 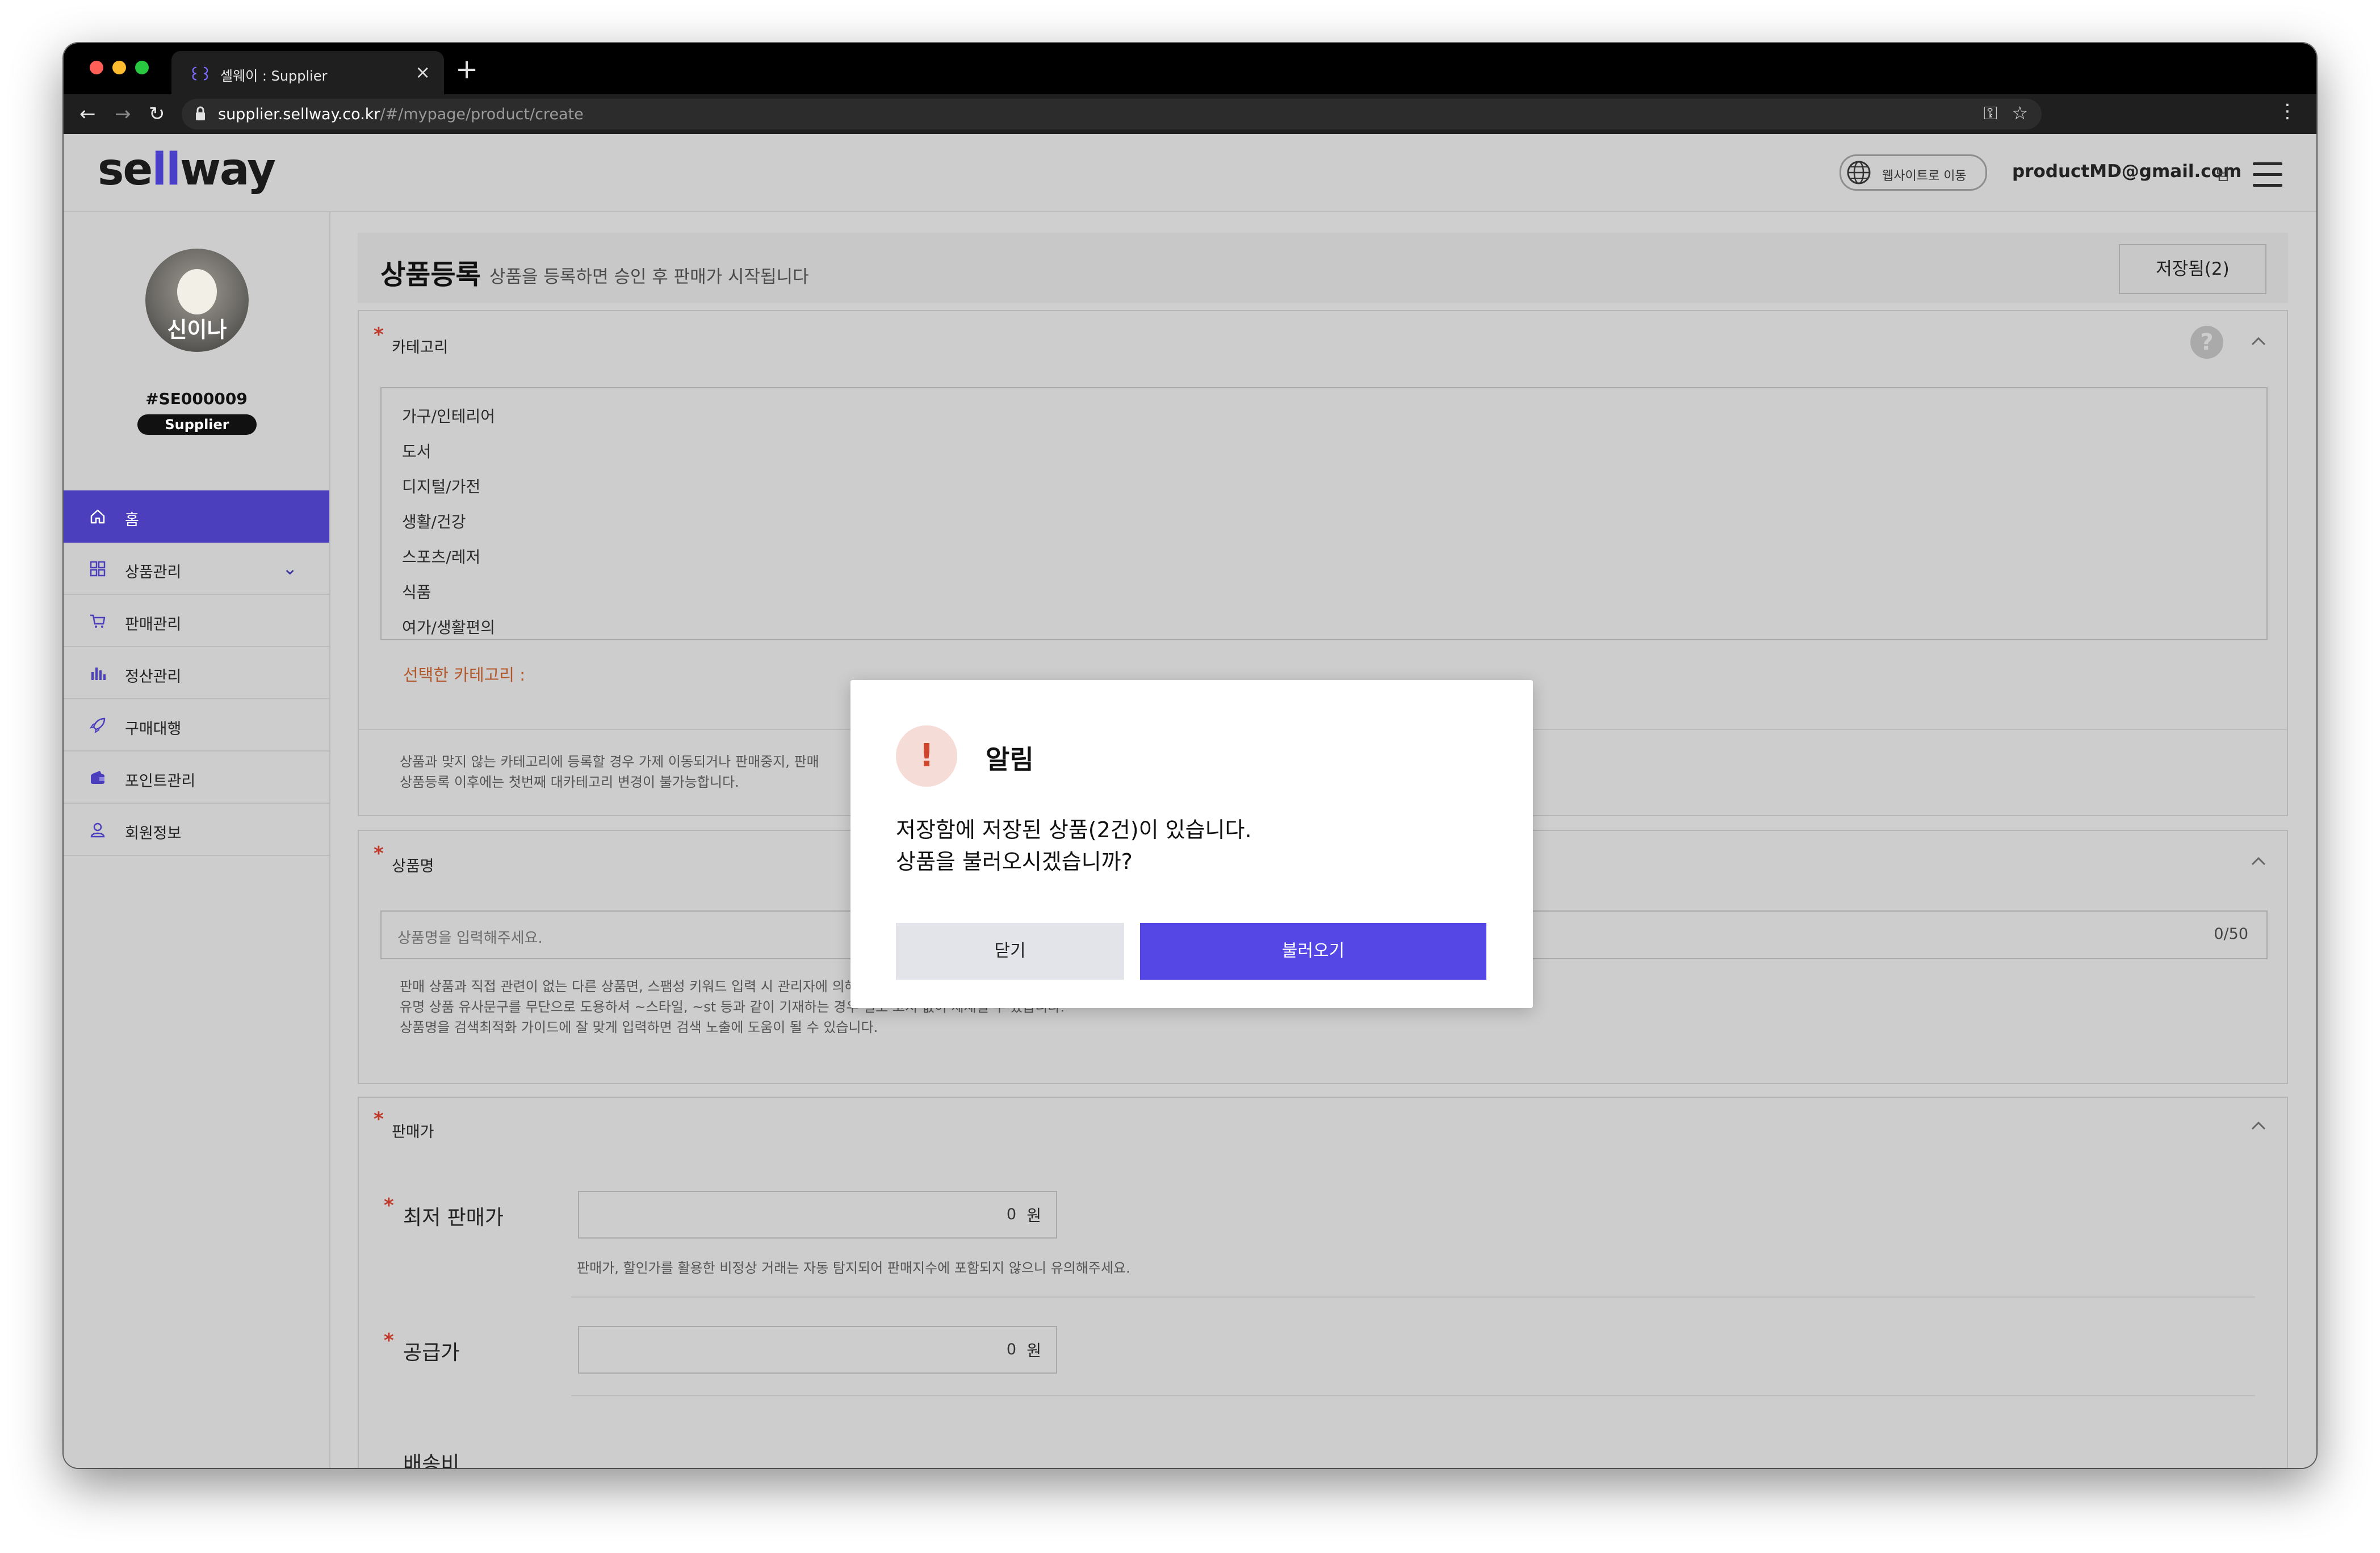 I want to click on category-label: 카테고리, so click(x=420, y=348).